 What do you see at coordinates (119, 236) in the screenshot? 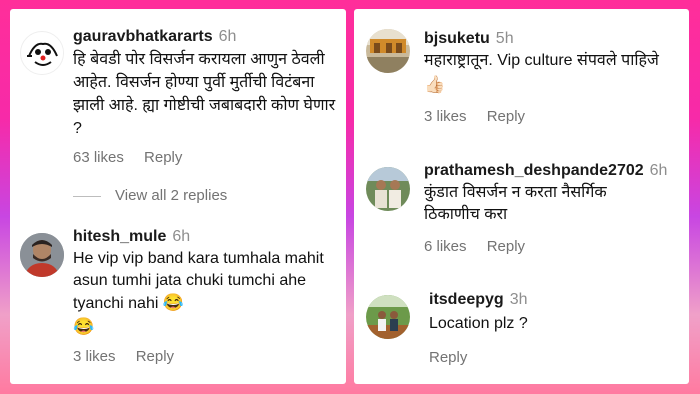
I see `comment-username: hitesh_mule` at bounding box center [119, 236].